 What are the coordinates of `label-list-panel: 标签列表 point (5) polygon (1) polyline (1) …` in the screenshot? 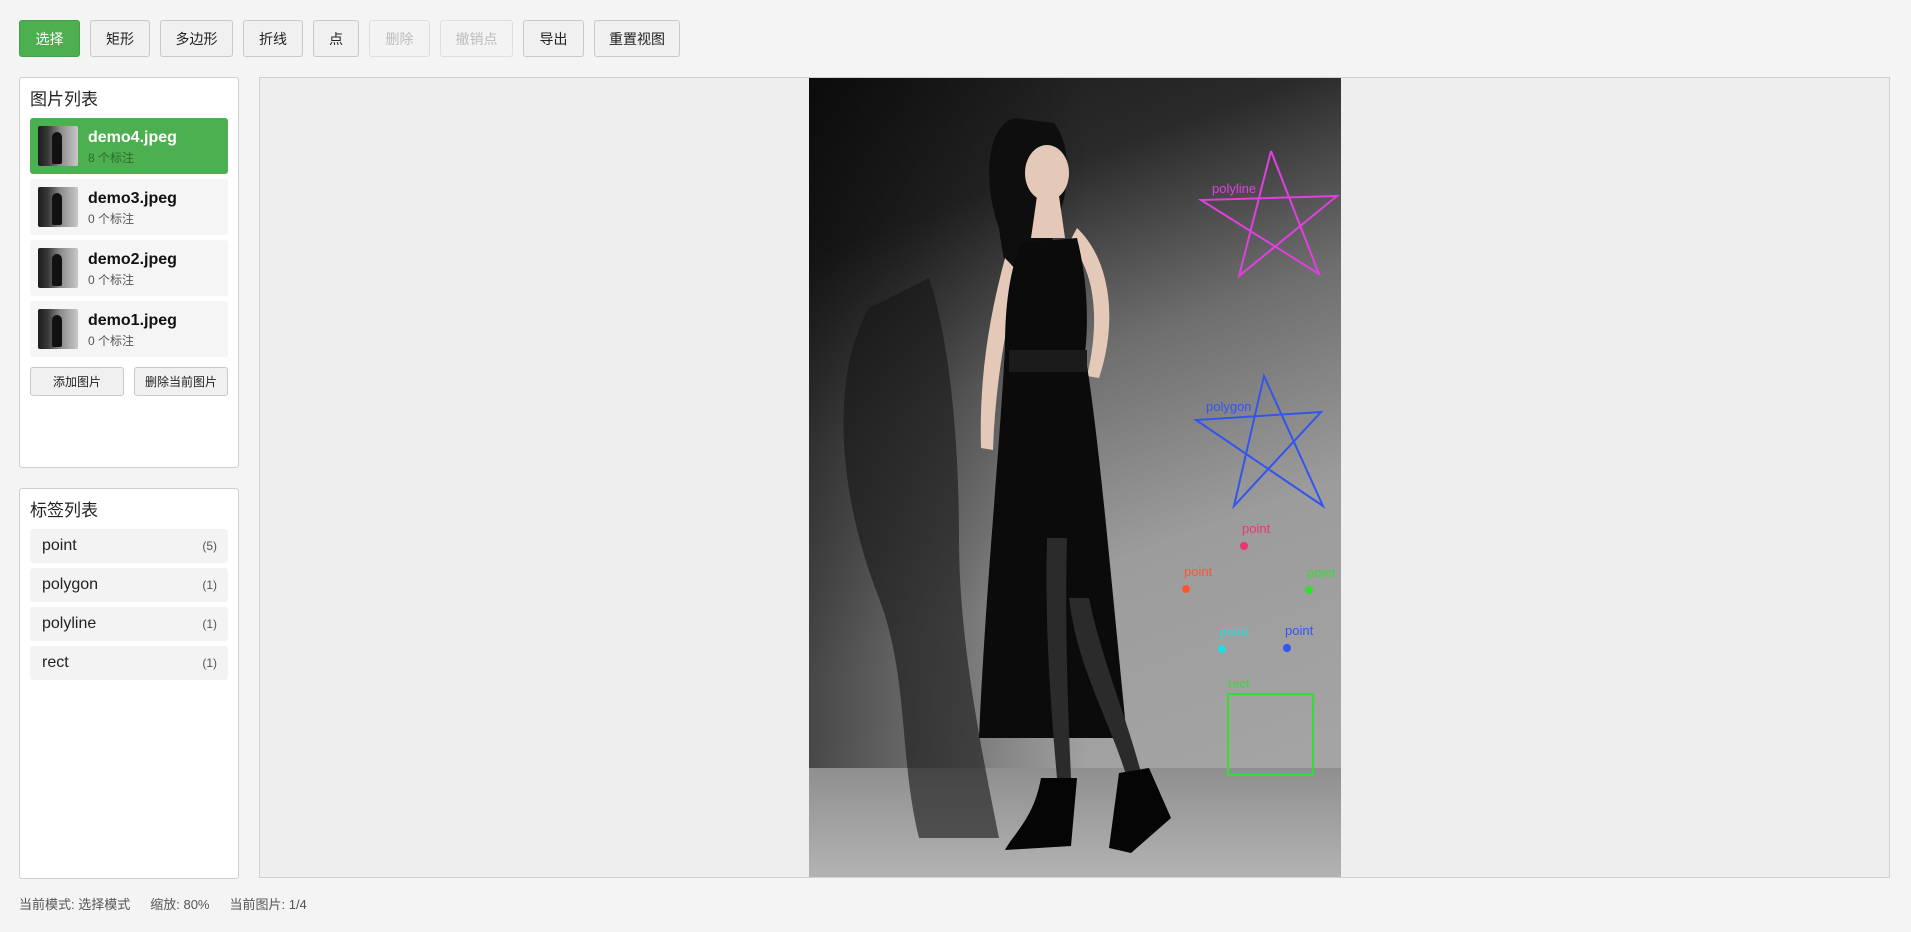 It's located at (129, 683).